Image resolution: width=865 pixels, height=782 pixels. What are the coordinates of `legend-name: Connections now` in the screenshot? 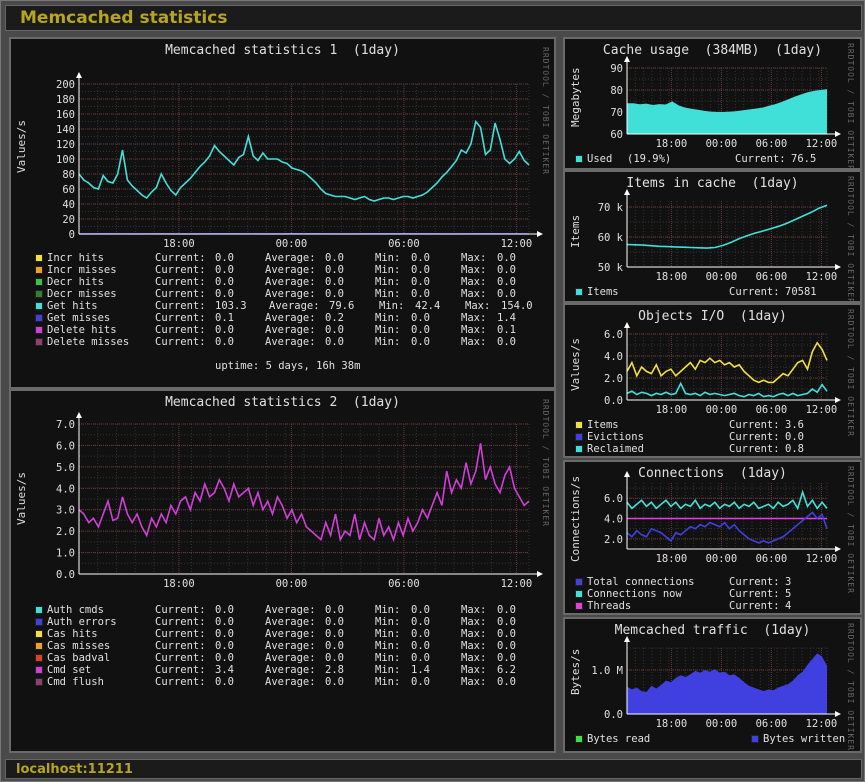 It's located at (634, 594).